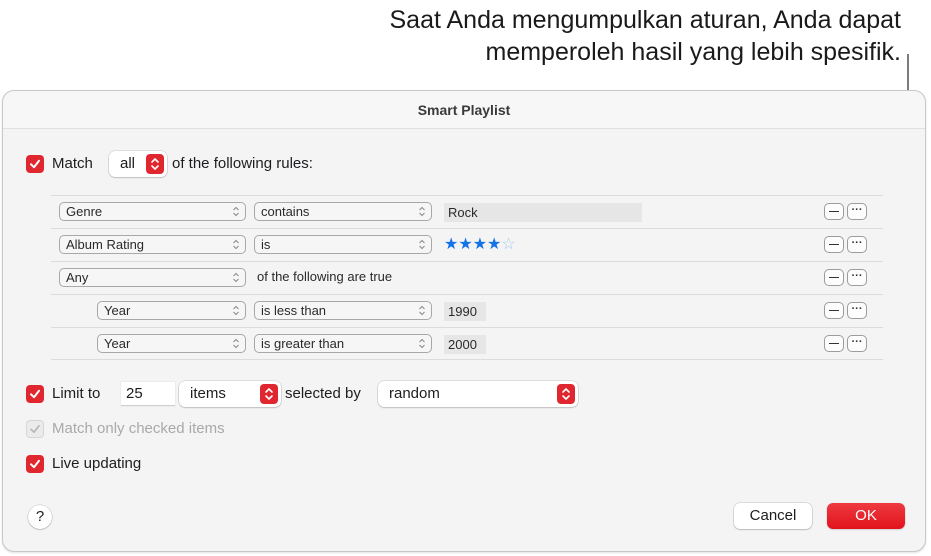 This screenshot has width=931, height=556. Describe the element at coordinates (97, 463) in the screenshot. I see `live-updating-label: Live updating` at that location.